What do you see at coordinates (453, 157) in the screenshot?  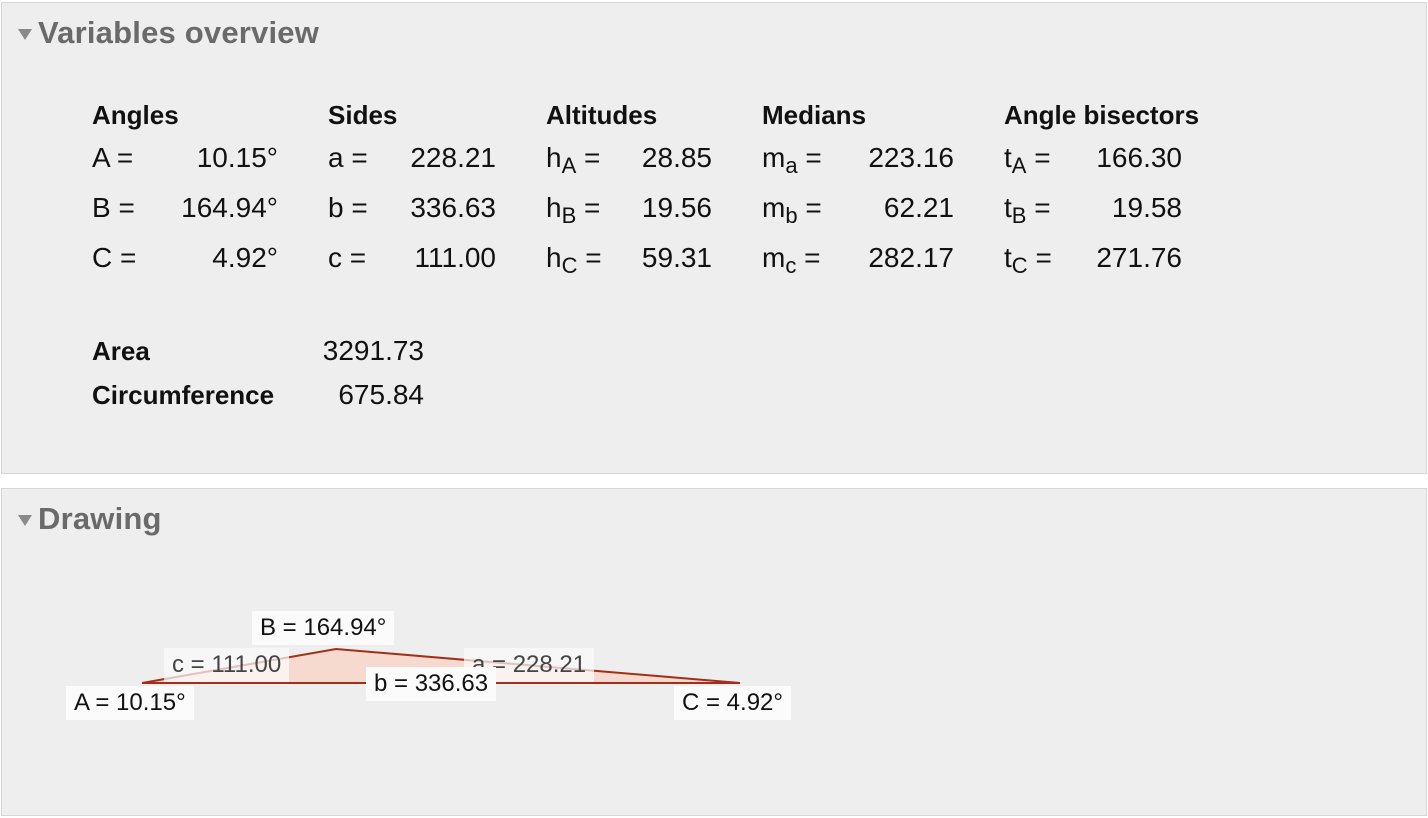 I see `side-value: 228.21` at bounding box center [453, 157].